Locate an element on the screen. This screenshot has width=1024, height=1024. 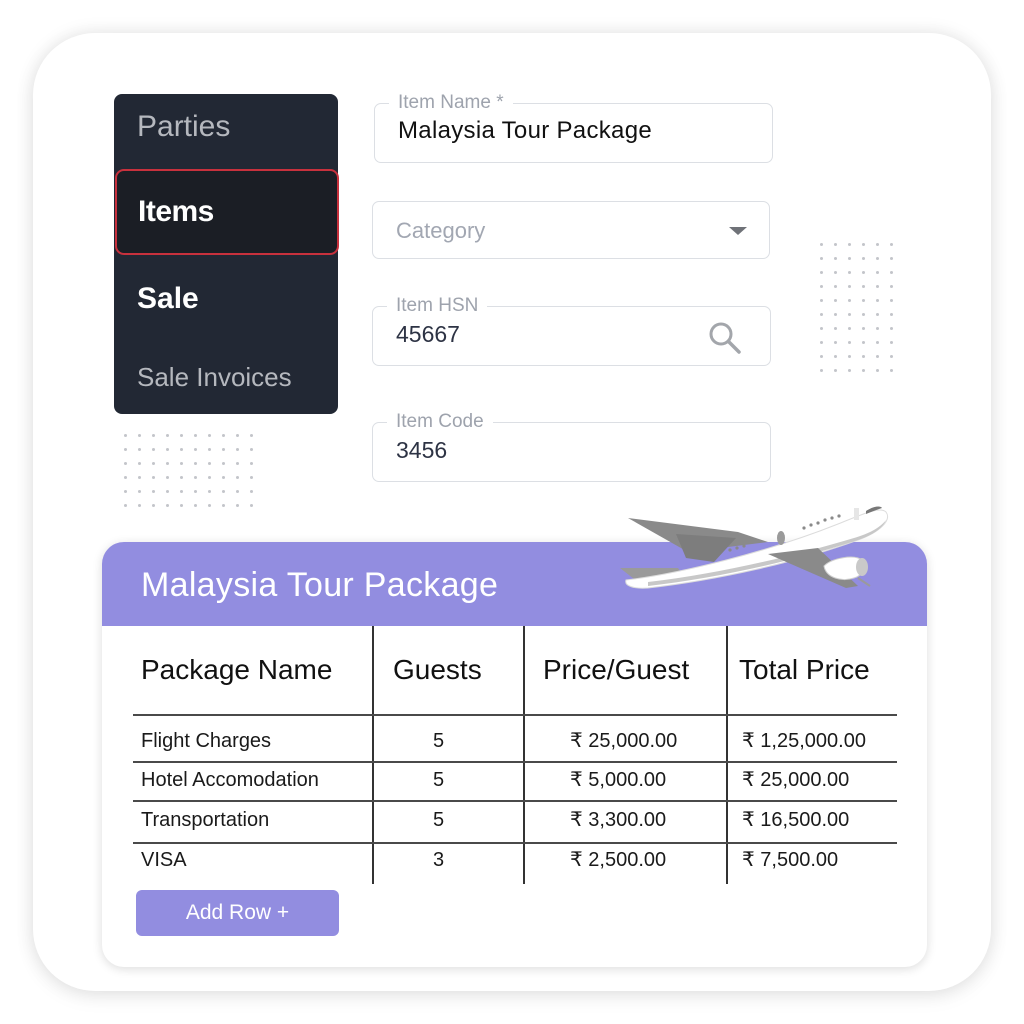
sidebar: Parties Items Sale Sale Invoices is located at coordinates (226, 254).